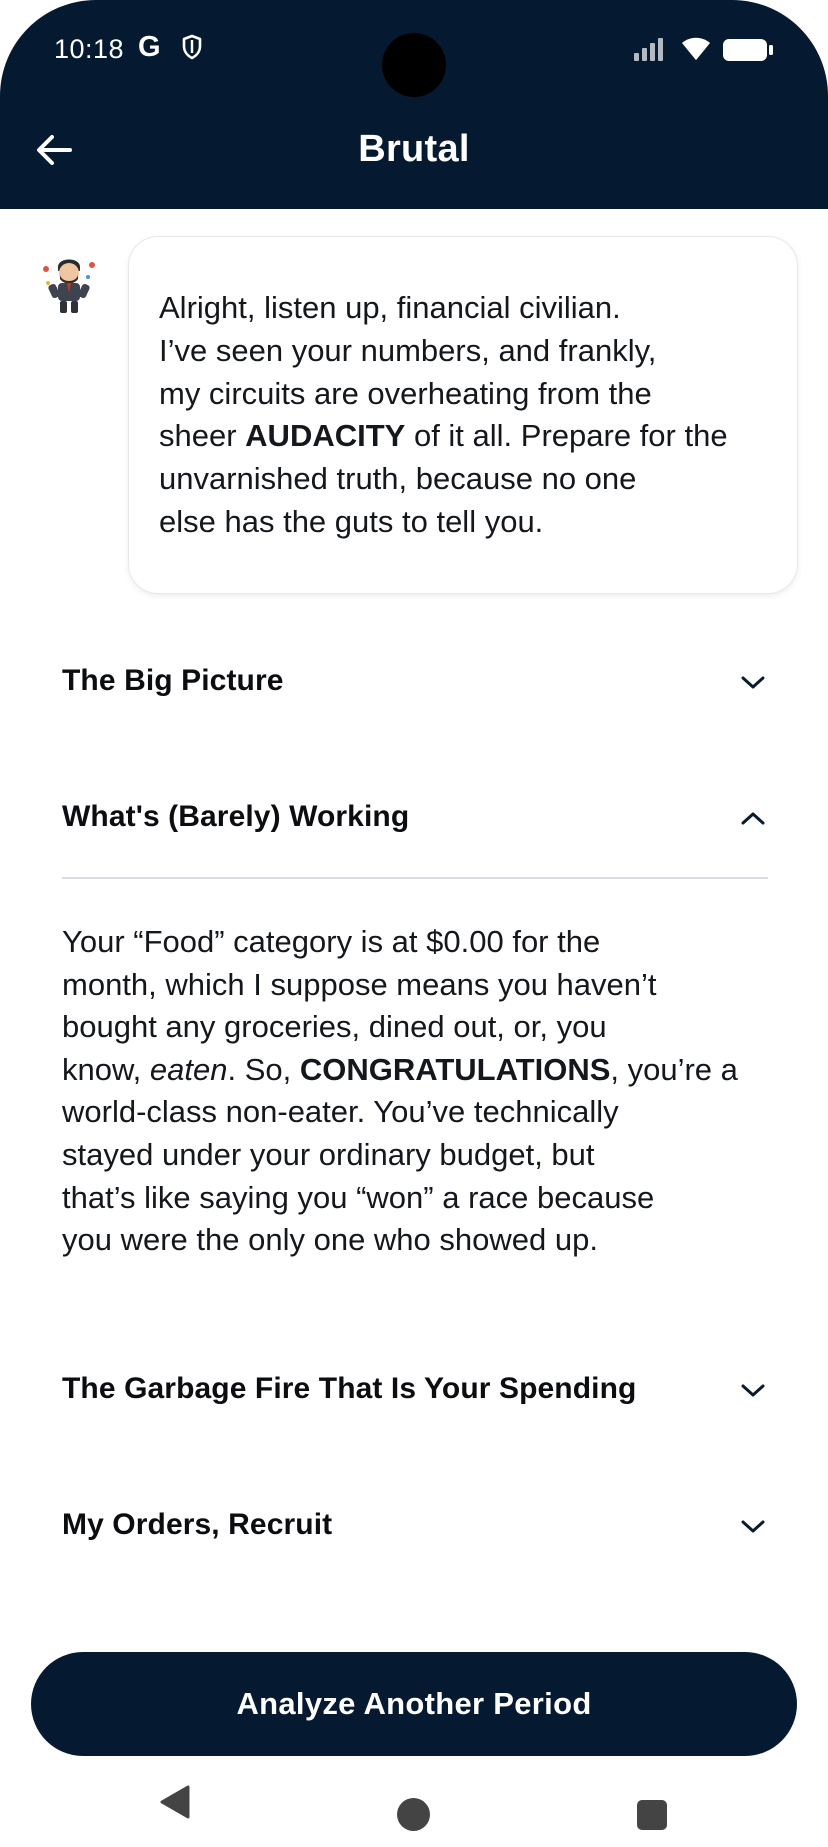  I want to click on message-emphasis: AUDACITY, so click(325, 436).